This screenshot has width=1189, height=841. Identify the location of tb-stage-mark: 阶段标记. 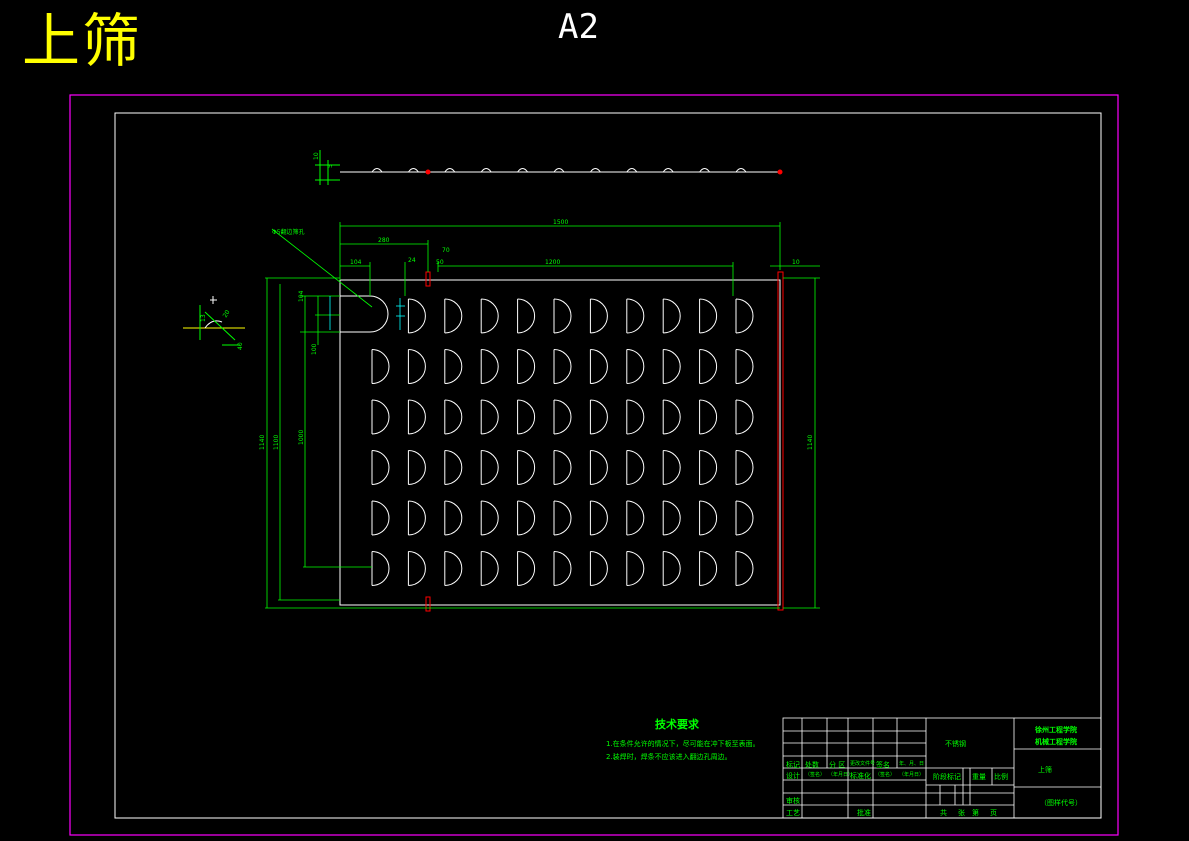
(947, 777).